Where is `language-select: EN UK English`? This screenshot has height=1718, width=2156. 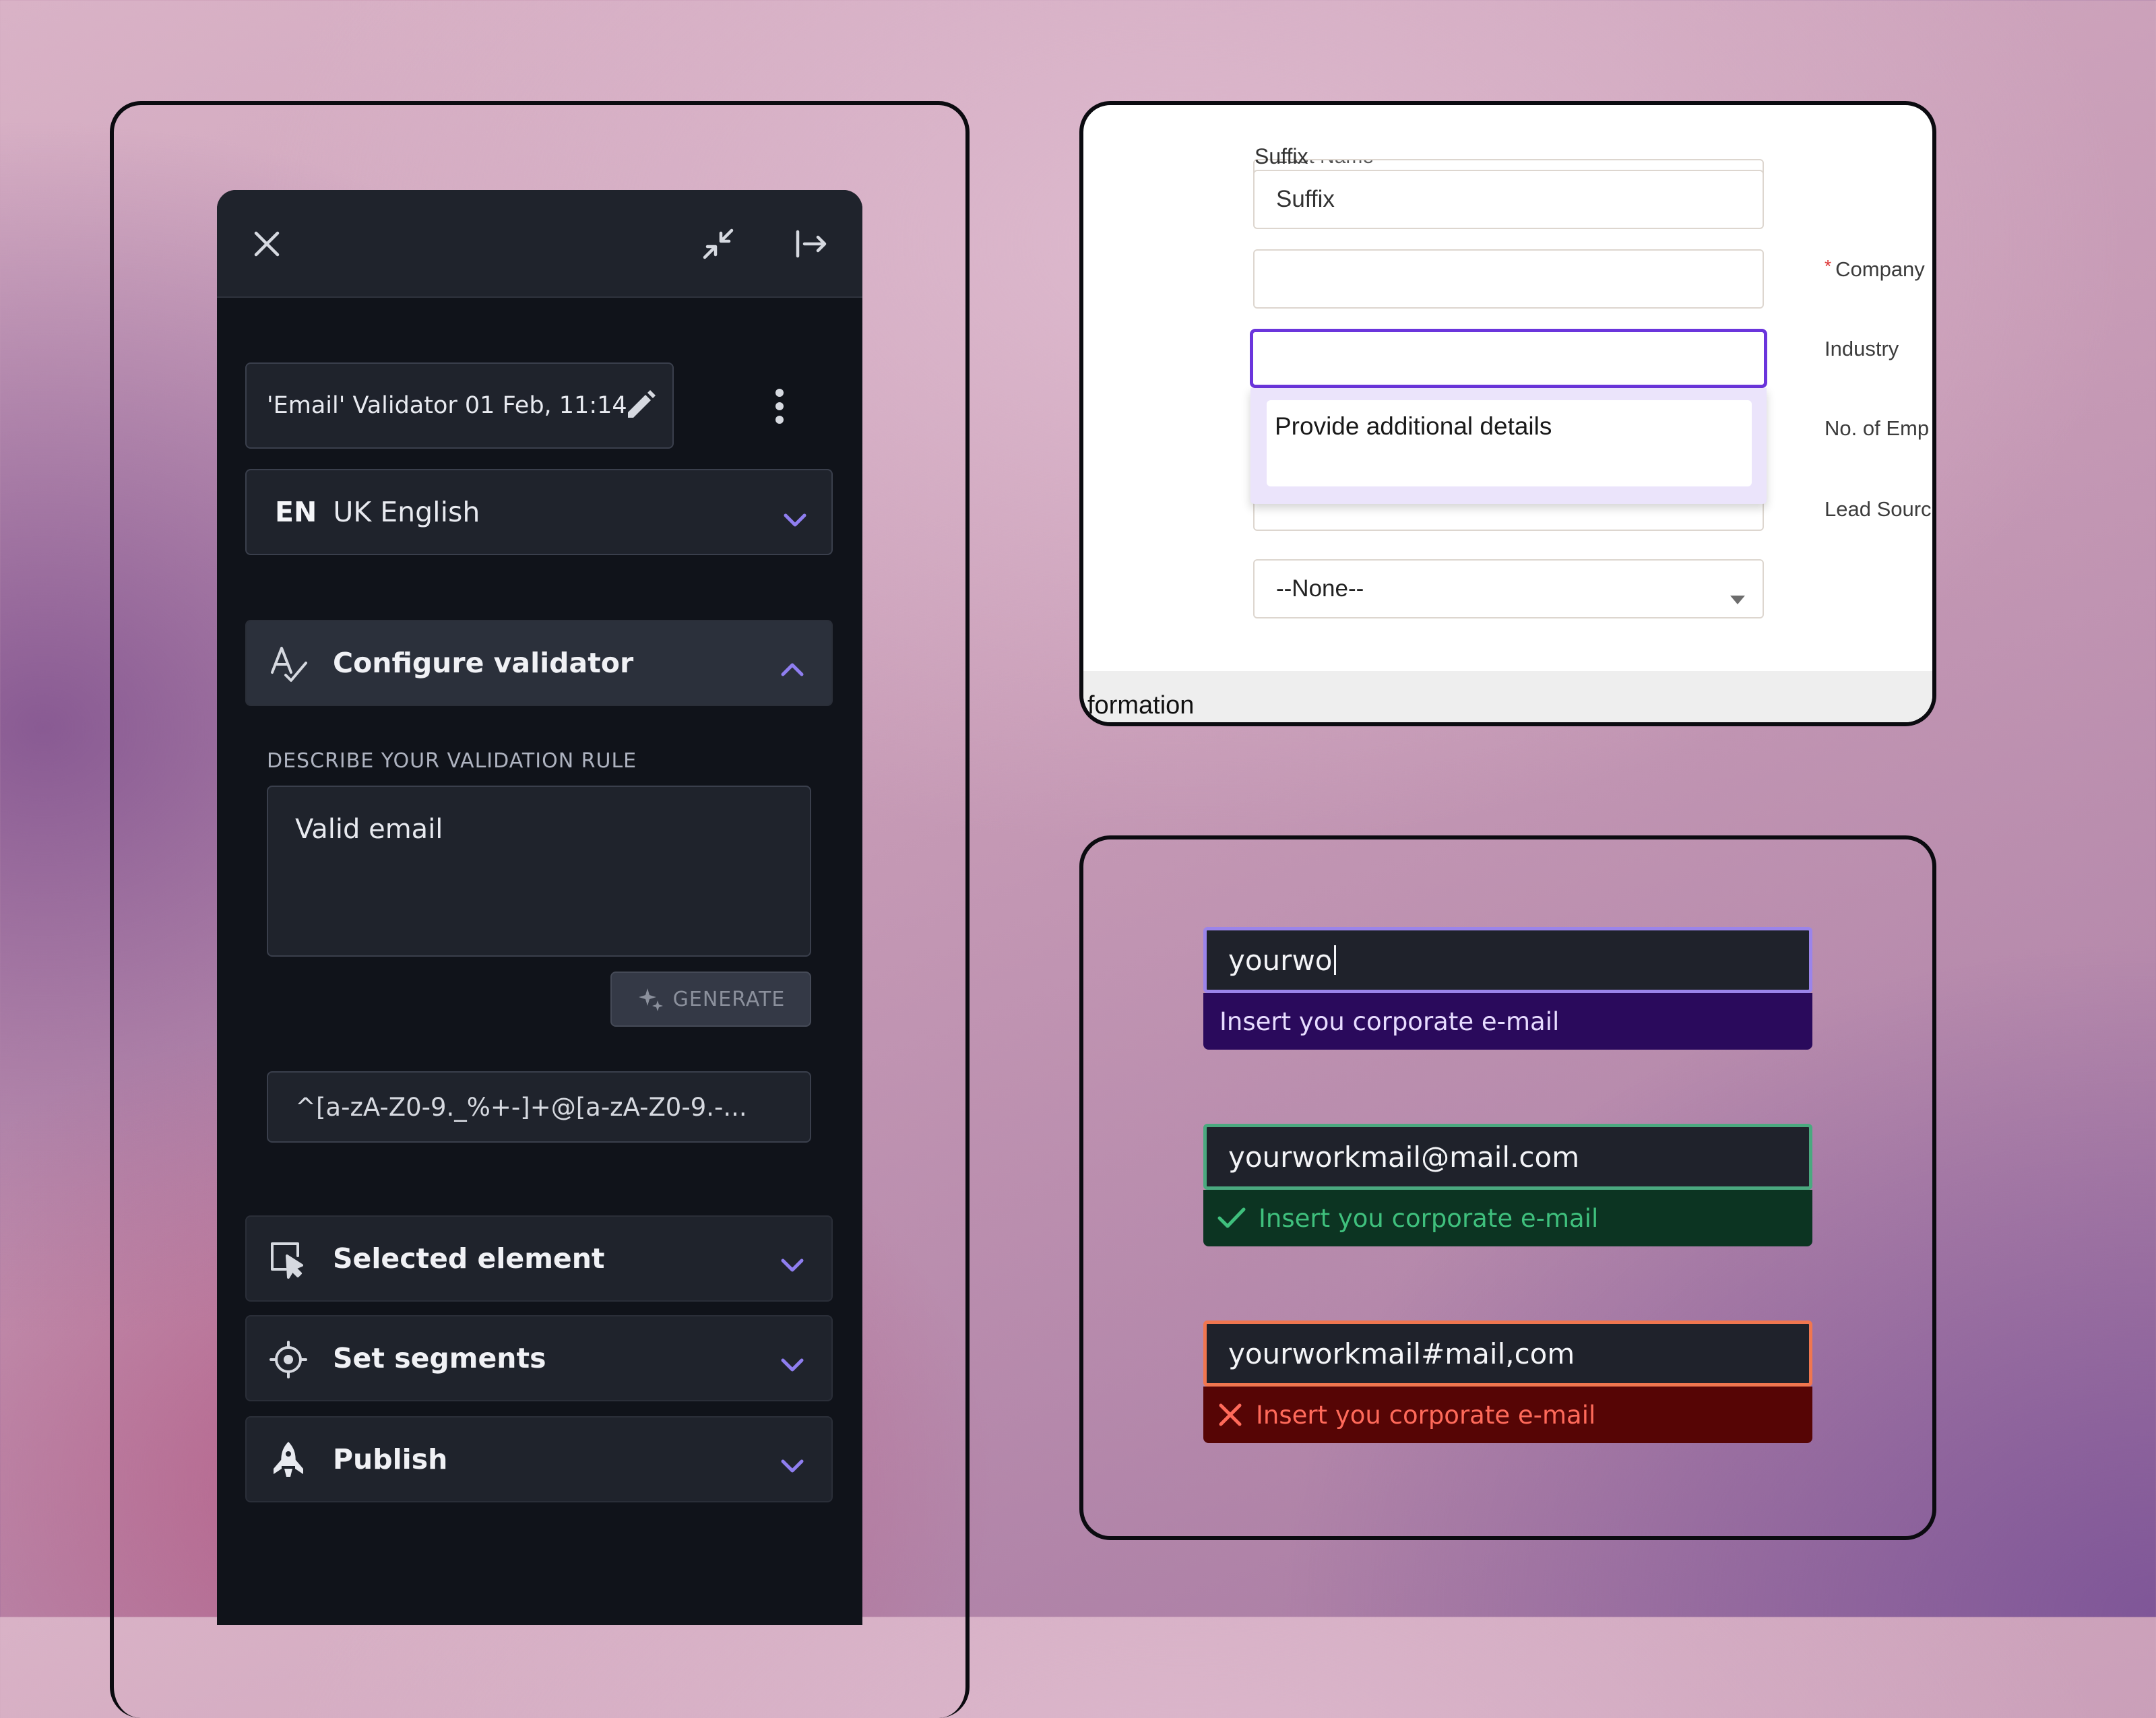
language-select: EN UK English is located at coordinates (539, 512).